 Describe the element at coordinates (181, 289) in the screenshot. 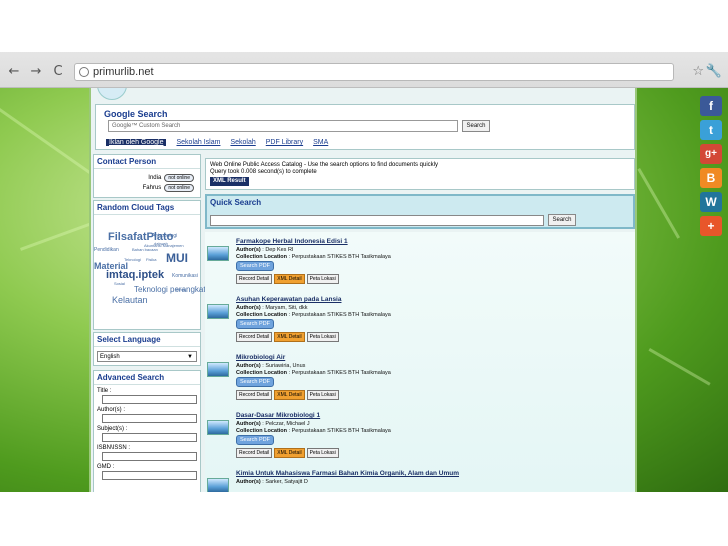

I see `cloud-tag: Kimia` at that location.